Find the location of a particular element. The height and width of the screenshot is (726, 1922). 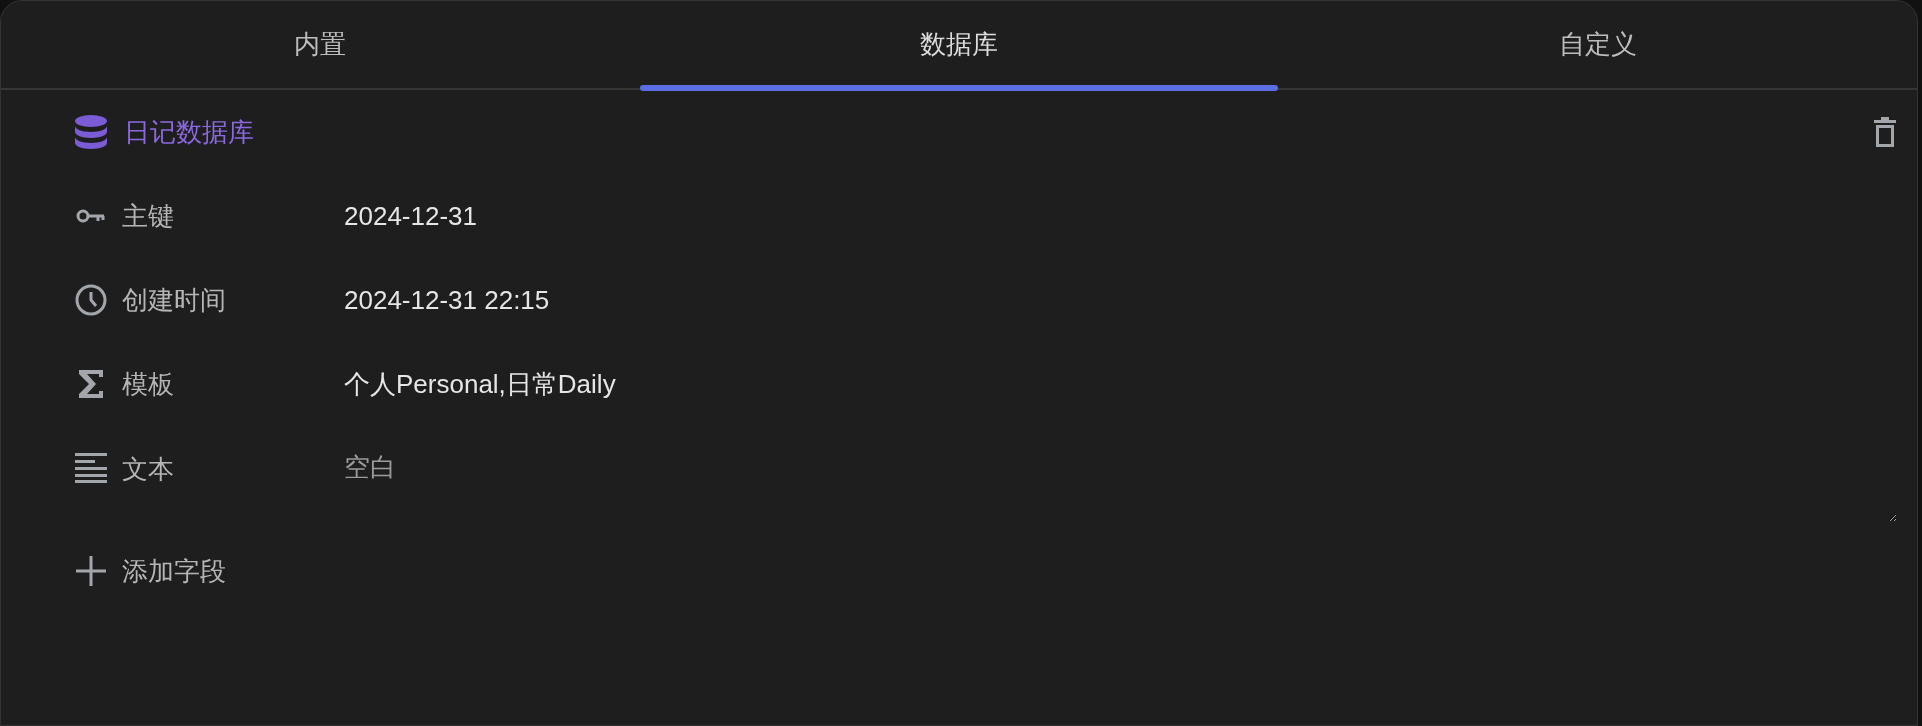

tab: 自定义 is located at coordinates (1597, 44).